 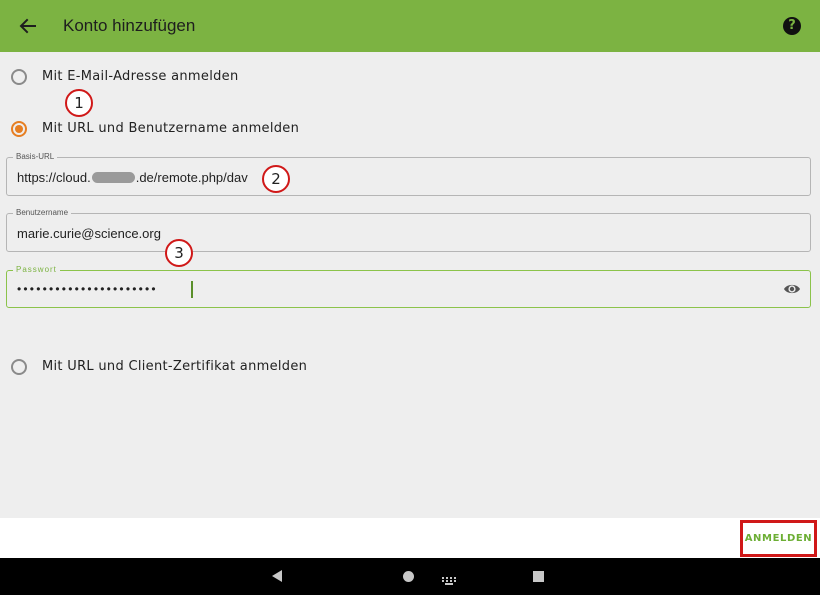 I want to click on username-value: marie.curie@science.org, so click(x=89, y=233).